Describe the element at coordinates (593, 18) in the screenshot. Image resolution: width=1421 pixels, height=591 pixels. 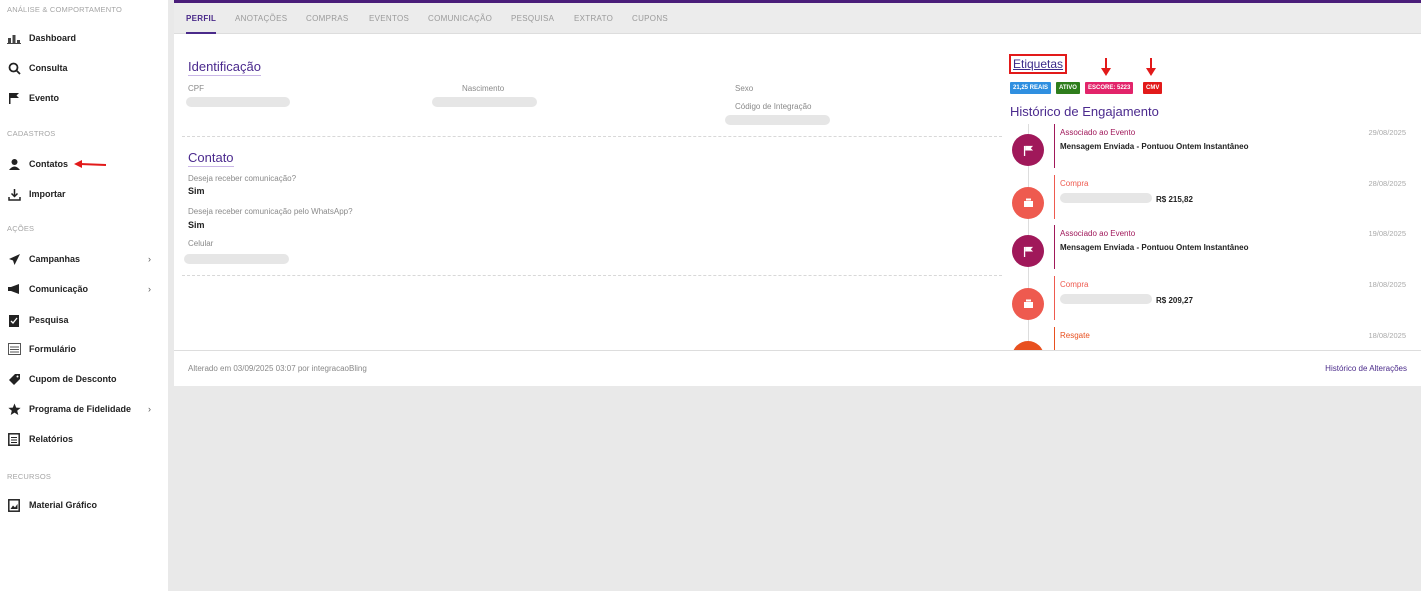
I see `tab-extrato: EXTRATO` at that location.